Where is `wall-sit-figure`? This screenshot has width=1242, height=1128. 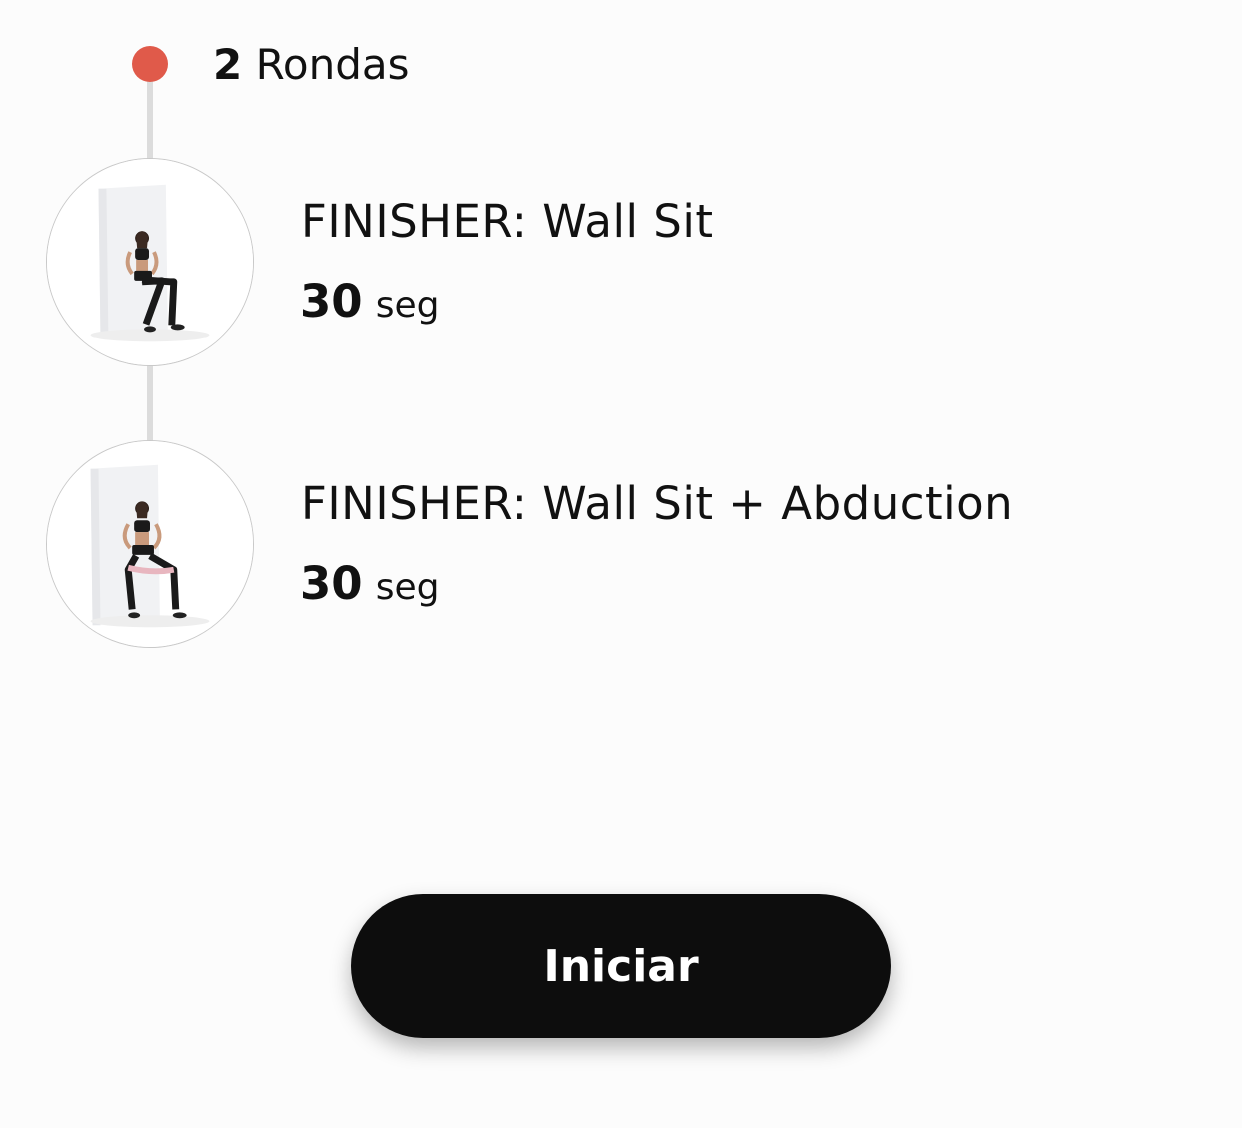 wall-sit-figure is located at coordinates (150, 262).